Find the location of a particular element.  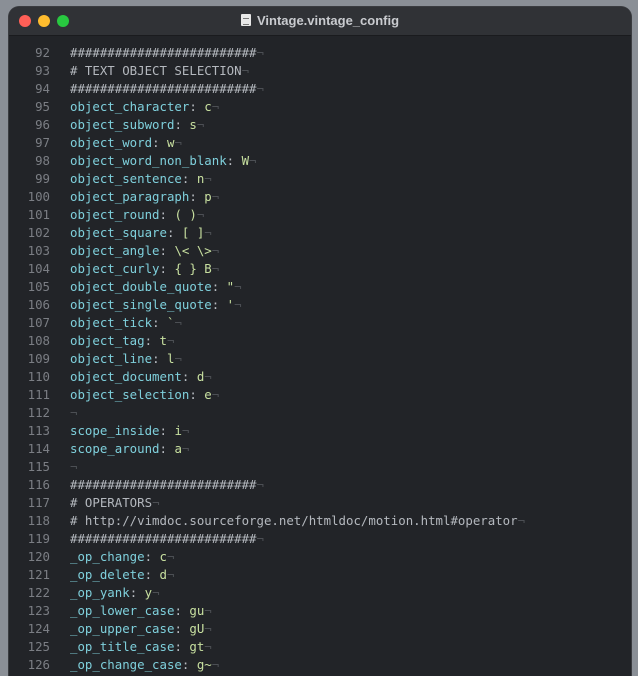

setting-value: e is located at coordinates (208, 394).